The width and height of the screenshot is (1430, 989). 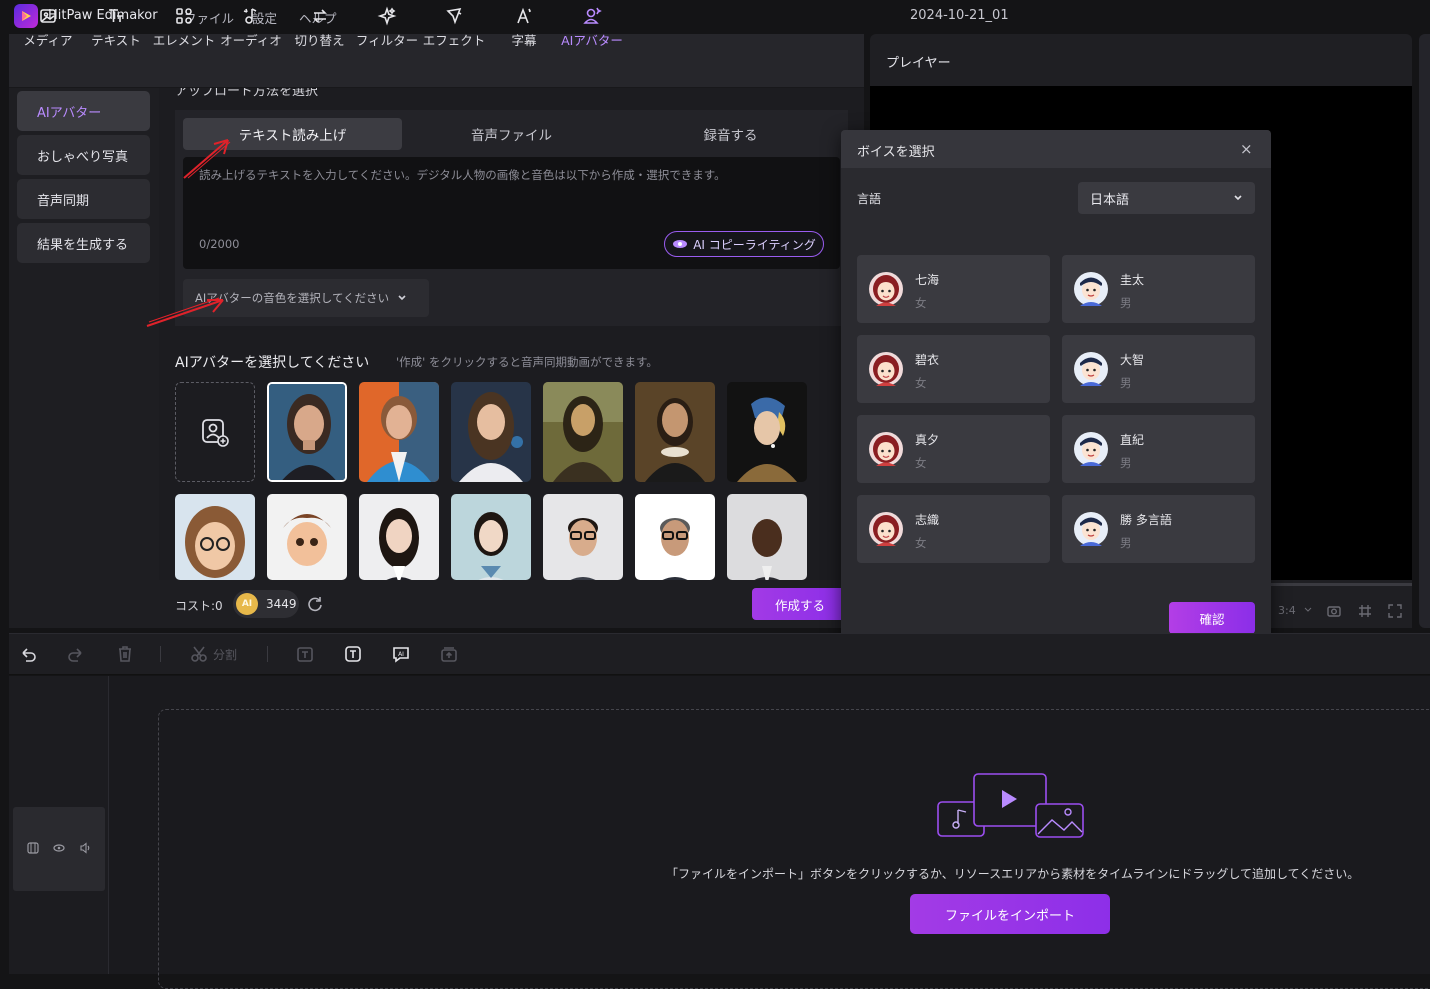 What do you see at coordinates (1395, 611) in the screenshot?
I see `fullscreen-icon` at bounding box center [1395, 611].